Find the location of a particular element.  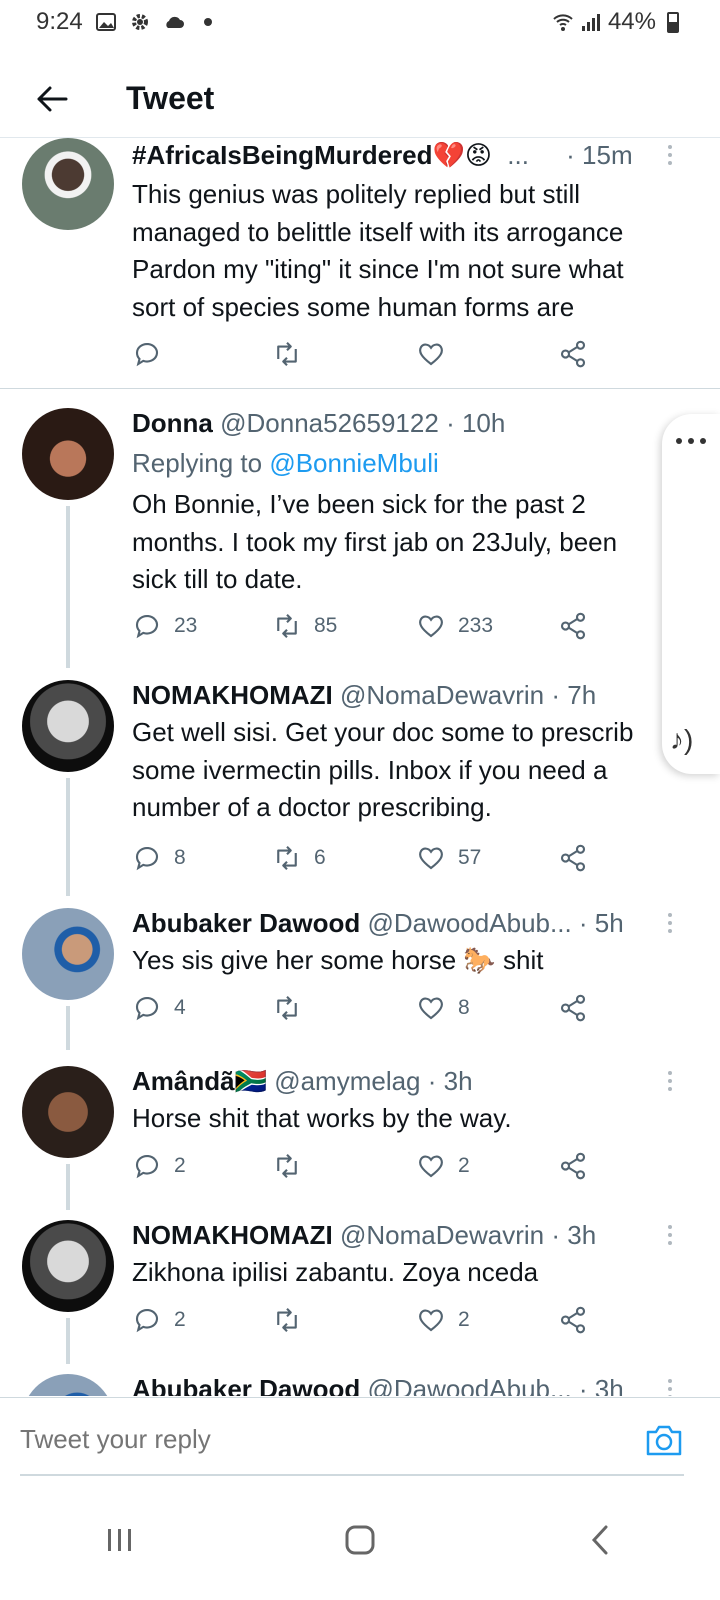

author-name: #AfricaIsBeingMurdered💔😡 is located at coordinates (312, 155).